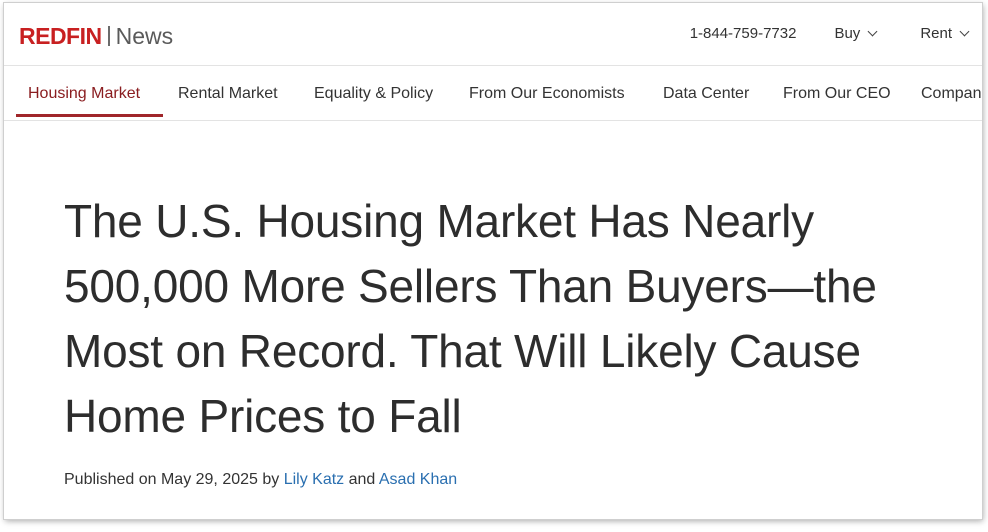 The width and height of the screenshot is (988, 532). What do you see at coordinates (373, 94) in the screenshot?
I see `nav-item-equality-policy: Equality & Policy` at bounding box center [373, 94].